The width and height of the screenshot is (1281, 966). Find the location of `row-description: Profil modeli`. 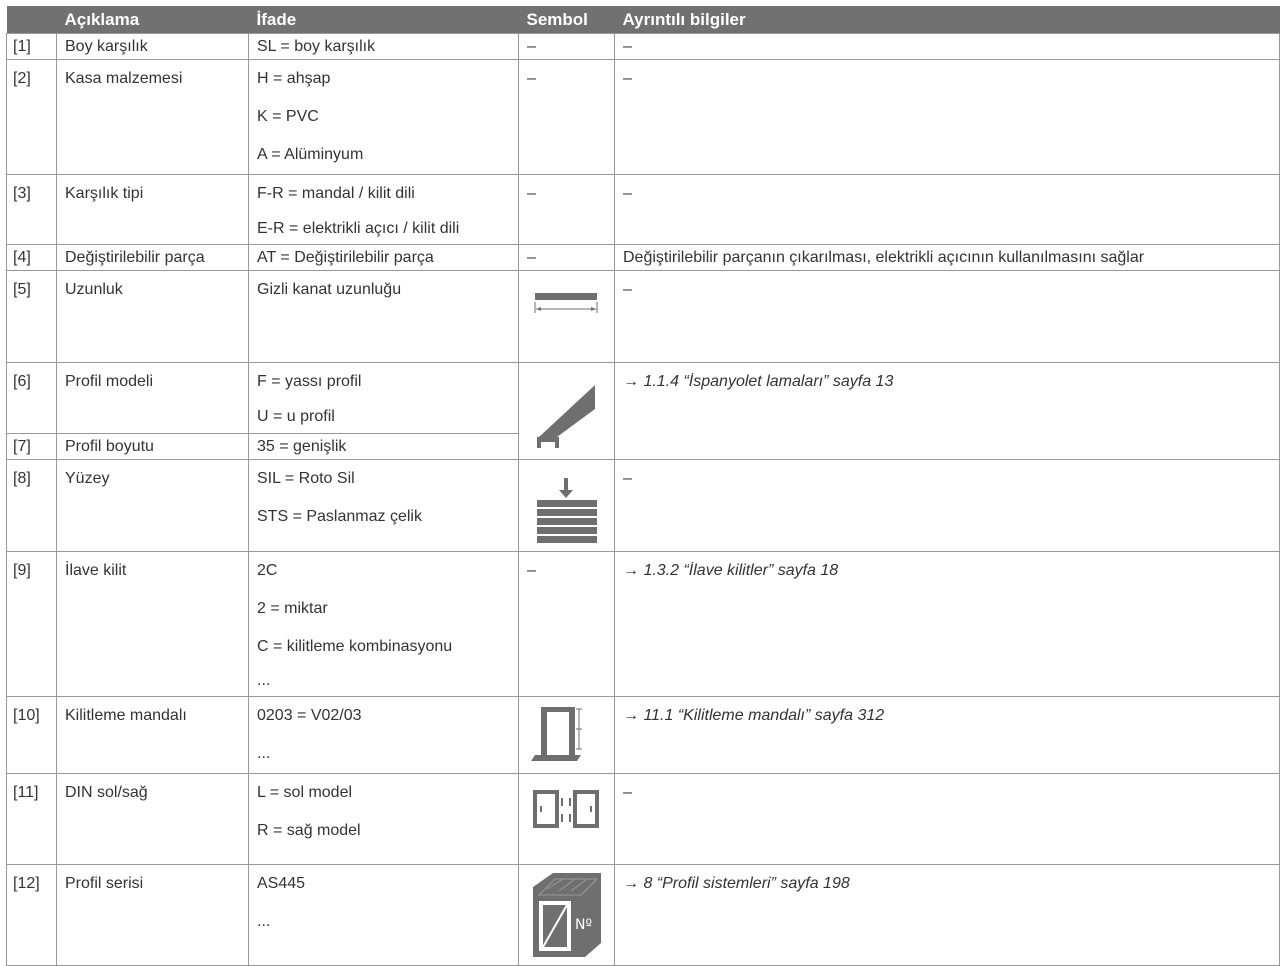

row-description: Profil modeli is located at coordinates (152, 398).